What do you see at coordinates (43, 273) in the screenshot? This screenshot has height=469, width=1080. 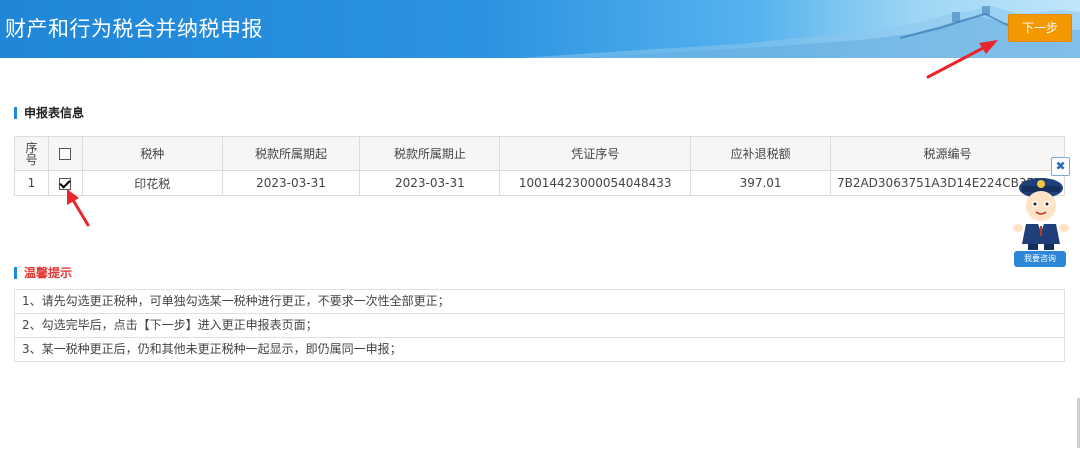 I see `tips-heading: 温馨提示` at bounding box center [43, 273].